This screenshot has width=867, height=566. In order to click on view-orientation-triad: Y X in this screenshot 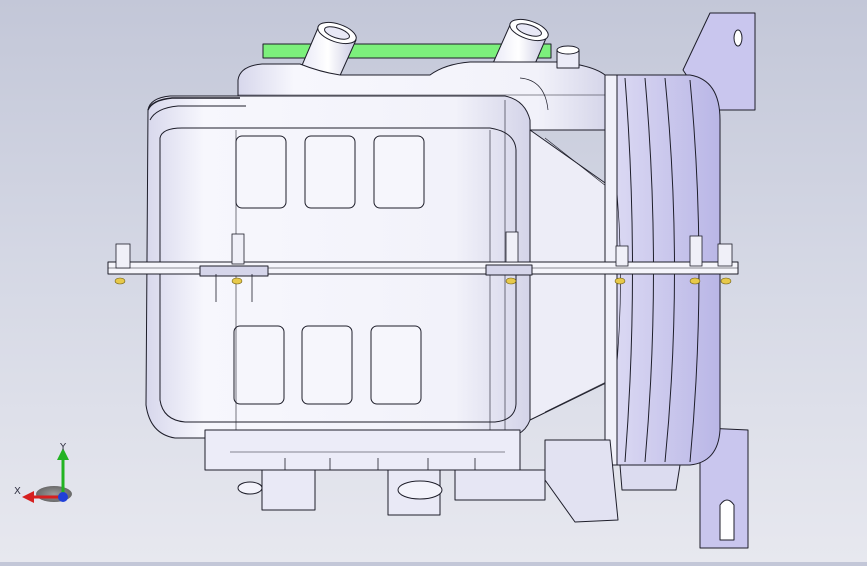, I will do `click(45, 475)`.